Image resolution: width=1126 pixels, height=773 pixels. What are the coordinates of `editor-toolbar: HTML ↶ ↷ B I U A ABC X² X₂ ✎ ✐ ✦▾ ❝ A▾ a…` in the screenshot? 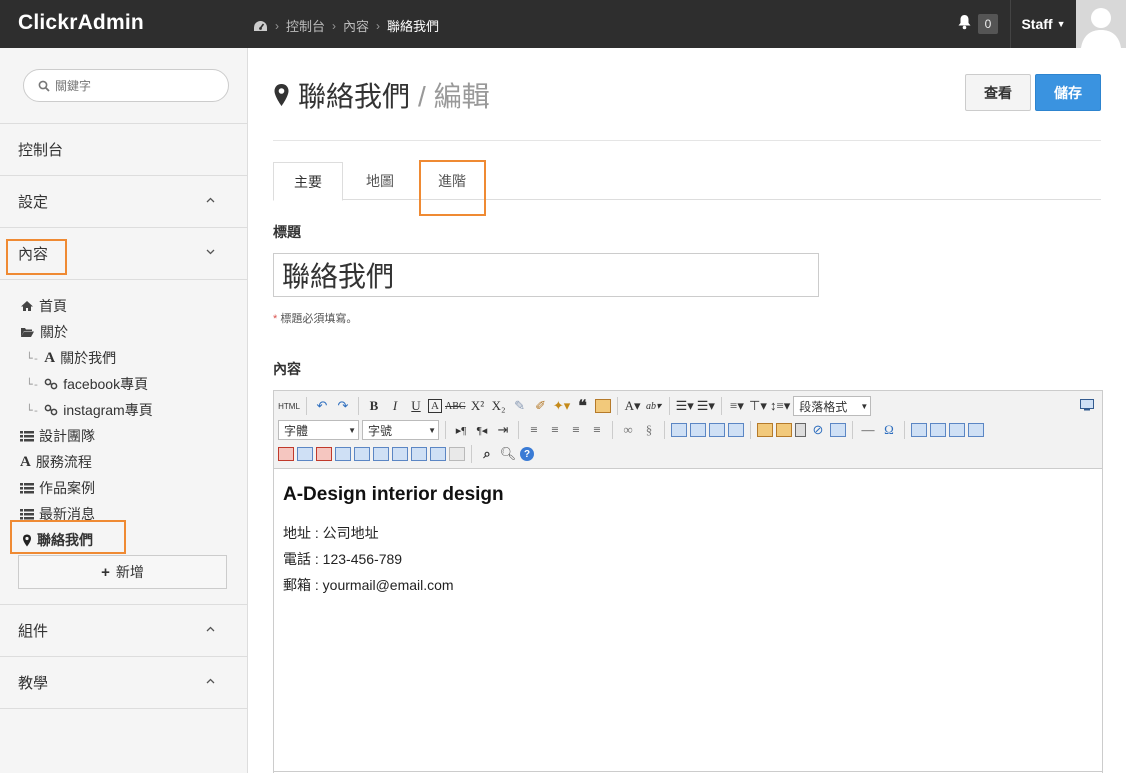 It's located at (688, 430).